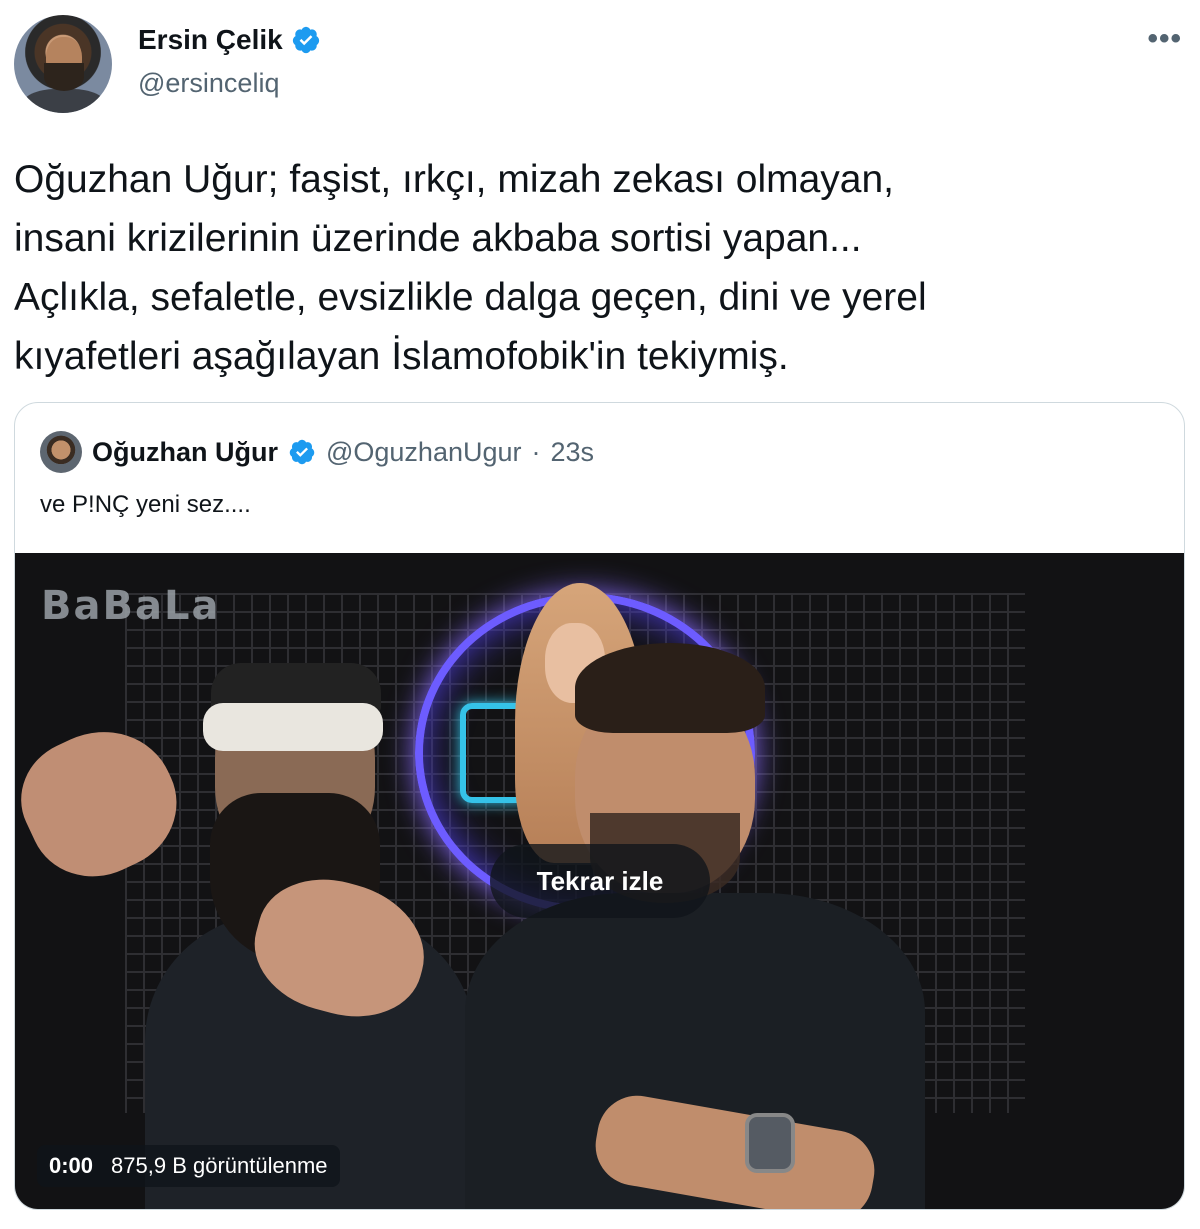  I want to click on video-stats-overlay: 0:00 875,9 B görüntülenme, so click(188, 1166).